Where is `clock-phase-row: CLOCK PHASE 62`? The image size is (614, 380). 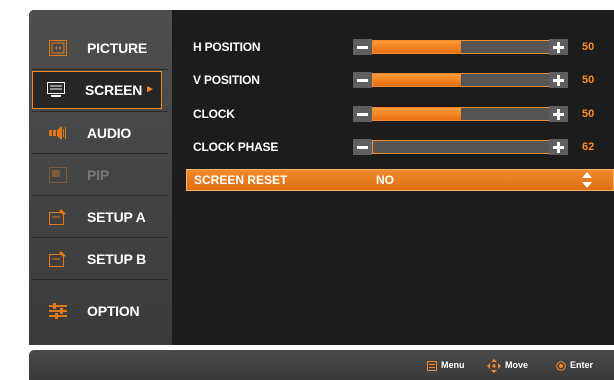 clock-phase-row: CLOCK PHASE 62 is located at coordinates (400, 147).